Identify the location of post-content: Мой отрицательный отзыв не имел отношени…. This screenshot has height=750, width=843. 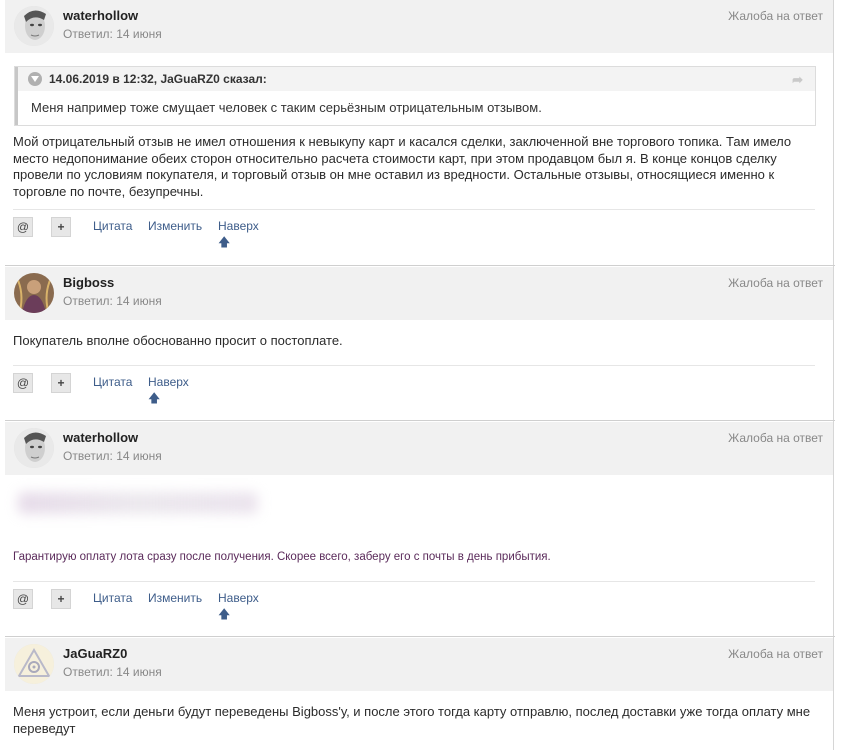
(402, 166).